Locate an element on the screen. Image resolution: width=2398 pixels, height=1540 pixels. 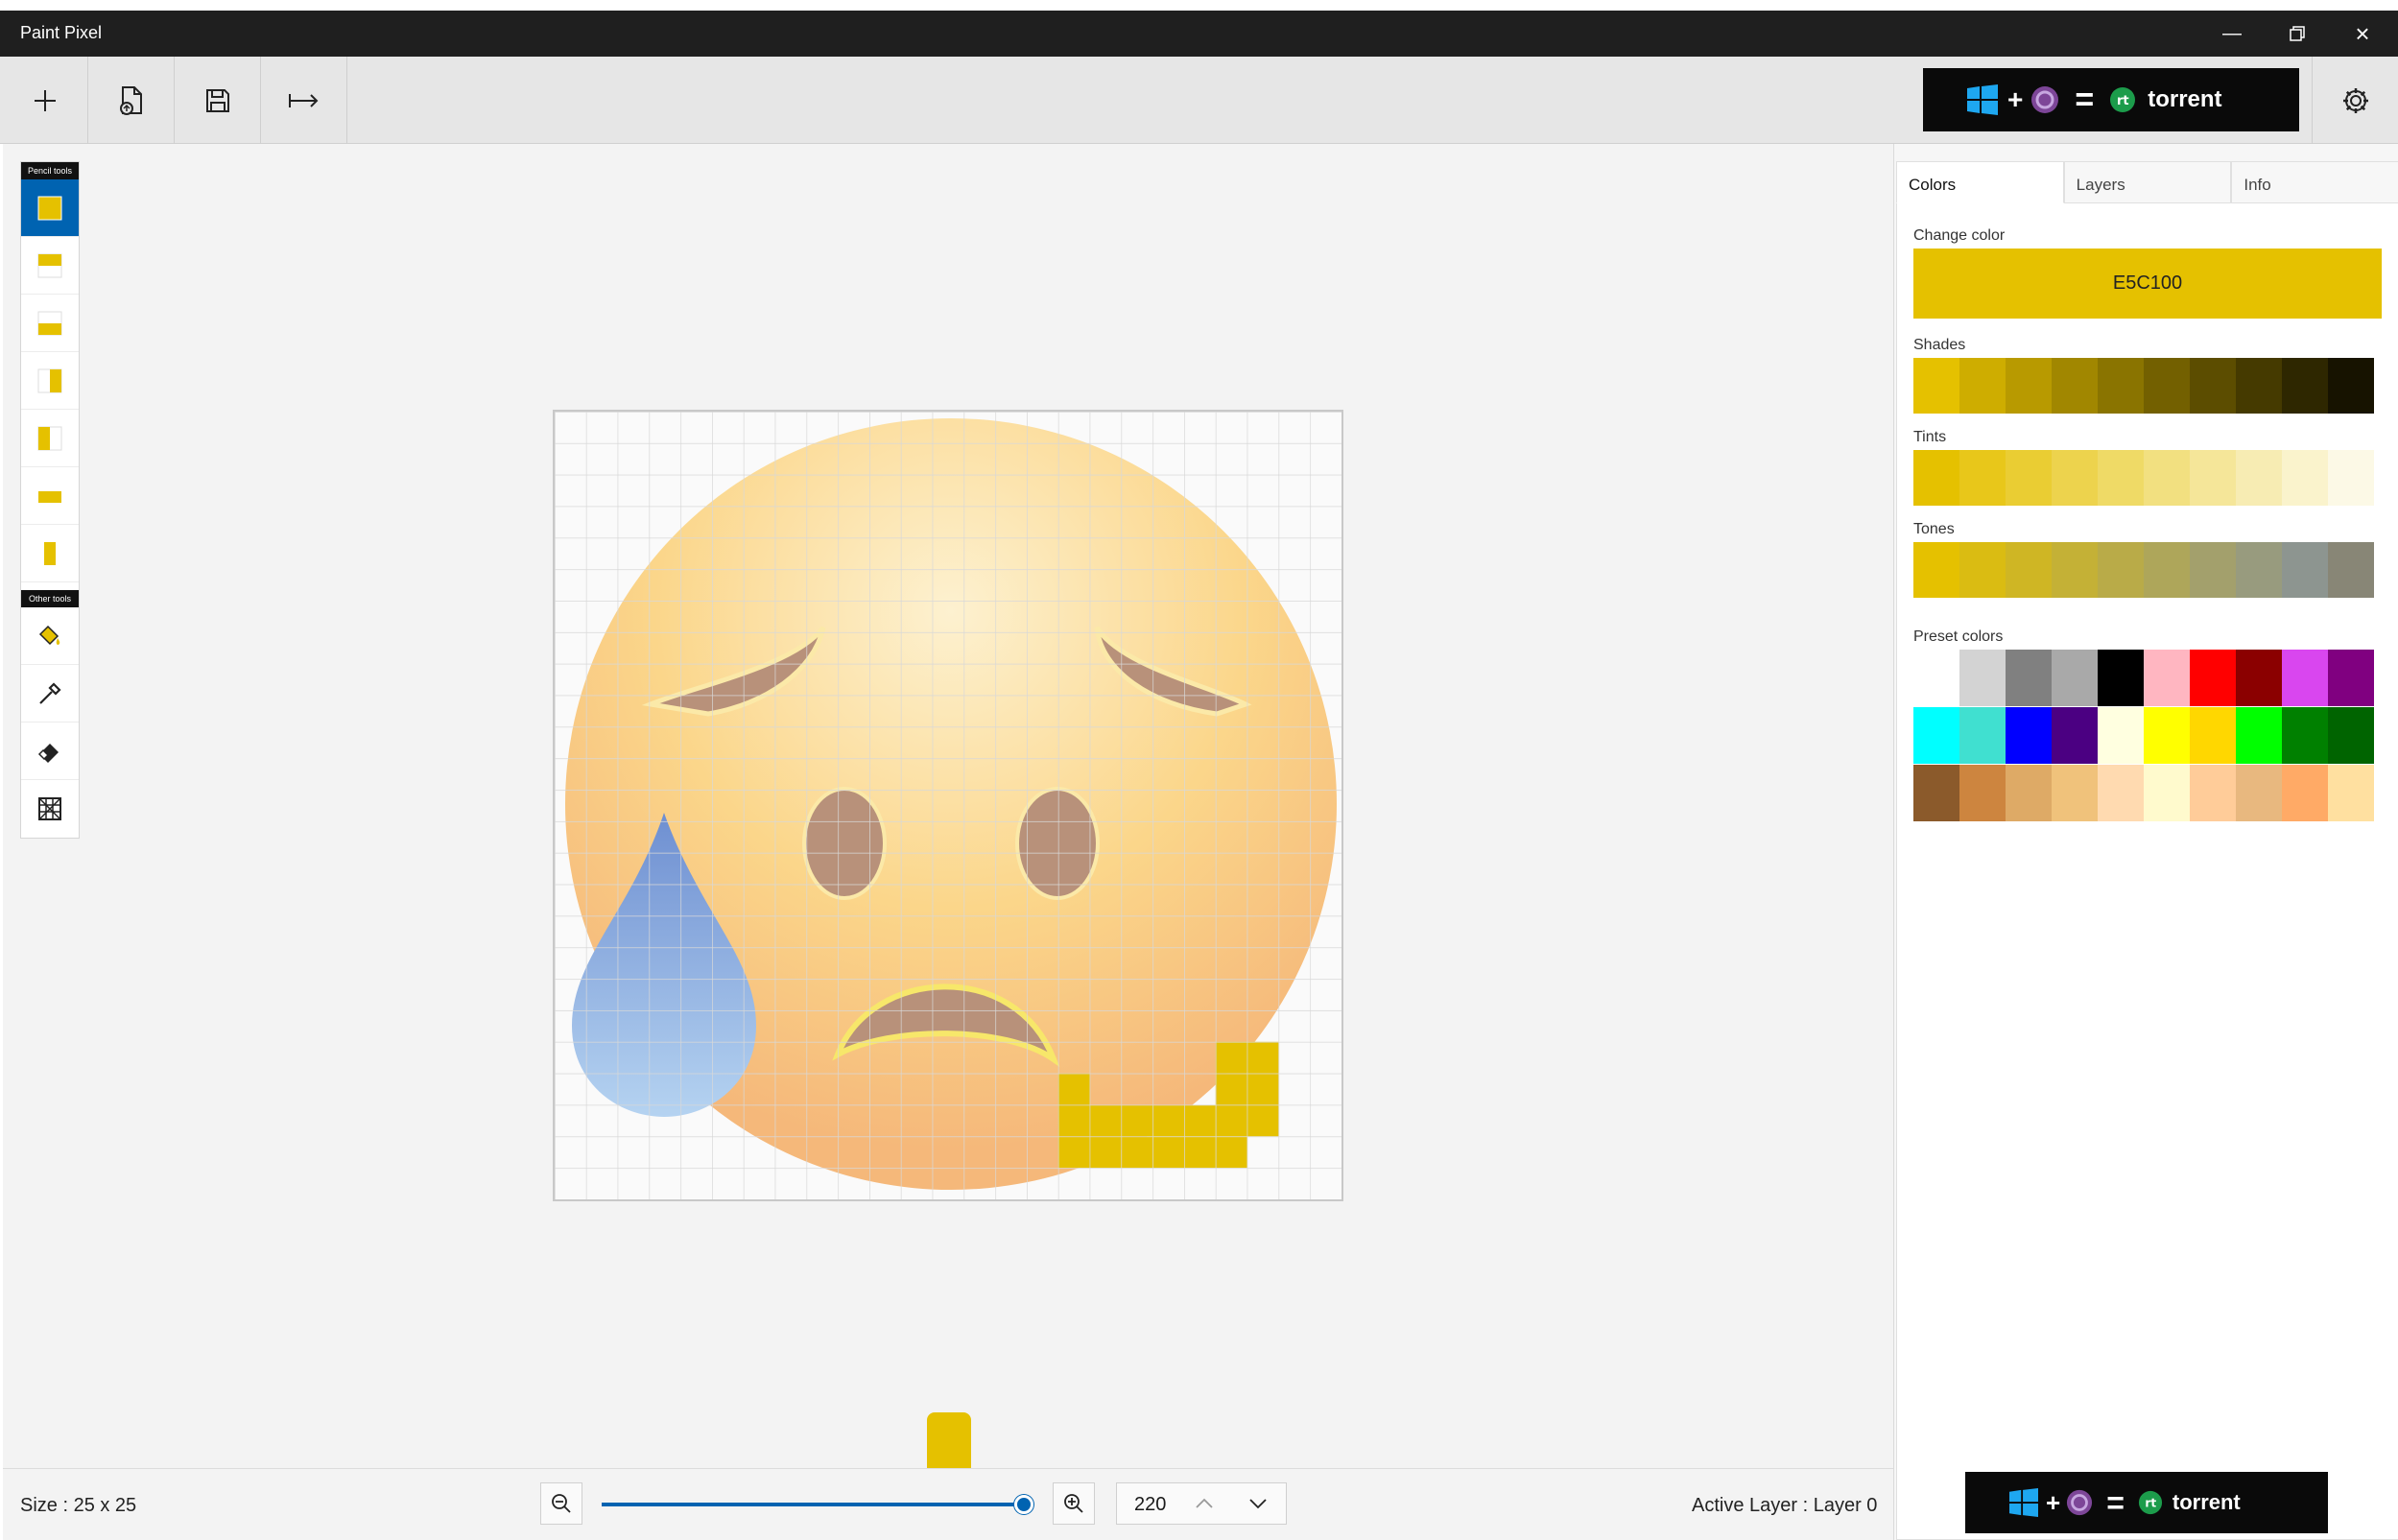
pencil-full-tool is located at coordinates (50, 208).